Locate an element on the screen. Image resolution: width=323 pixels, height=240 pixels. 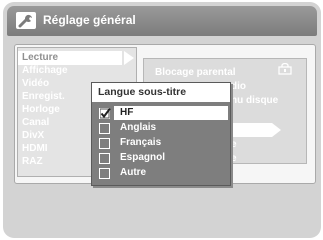
submenu-item-menu-disque: nu disque is located at coordinates (254, 101).